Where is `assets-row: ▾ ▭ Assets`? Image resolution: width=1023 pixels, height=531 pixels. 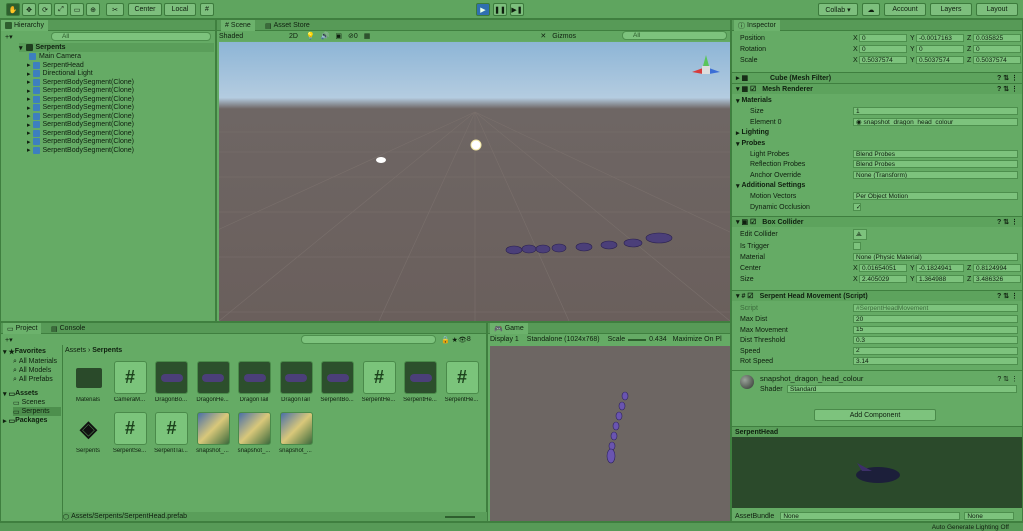 assets-row: ▾ ▭ Assets is located at coordinates (20, 393).